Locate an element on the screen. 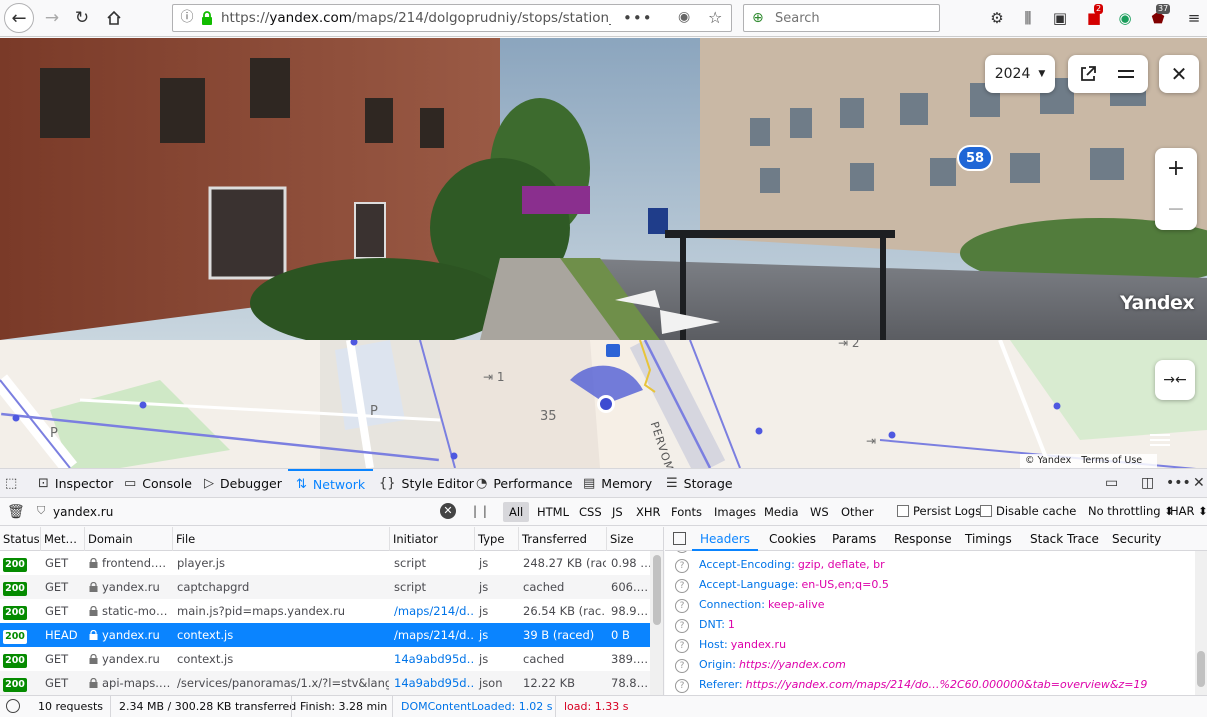 Image resolution: width=1207 pixels, height=717 pixels. header-row: ? Connection: keep-alive is located at coordinates (935, 605).